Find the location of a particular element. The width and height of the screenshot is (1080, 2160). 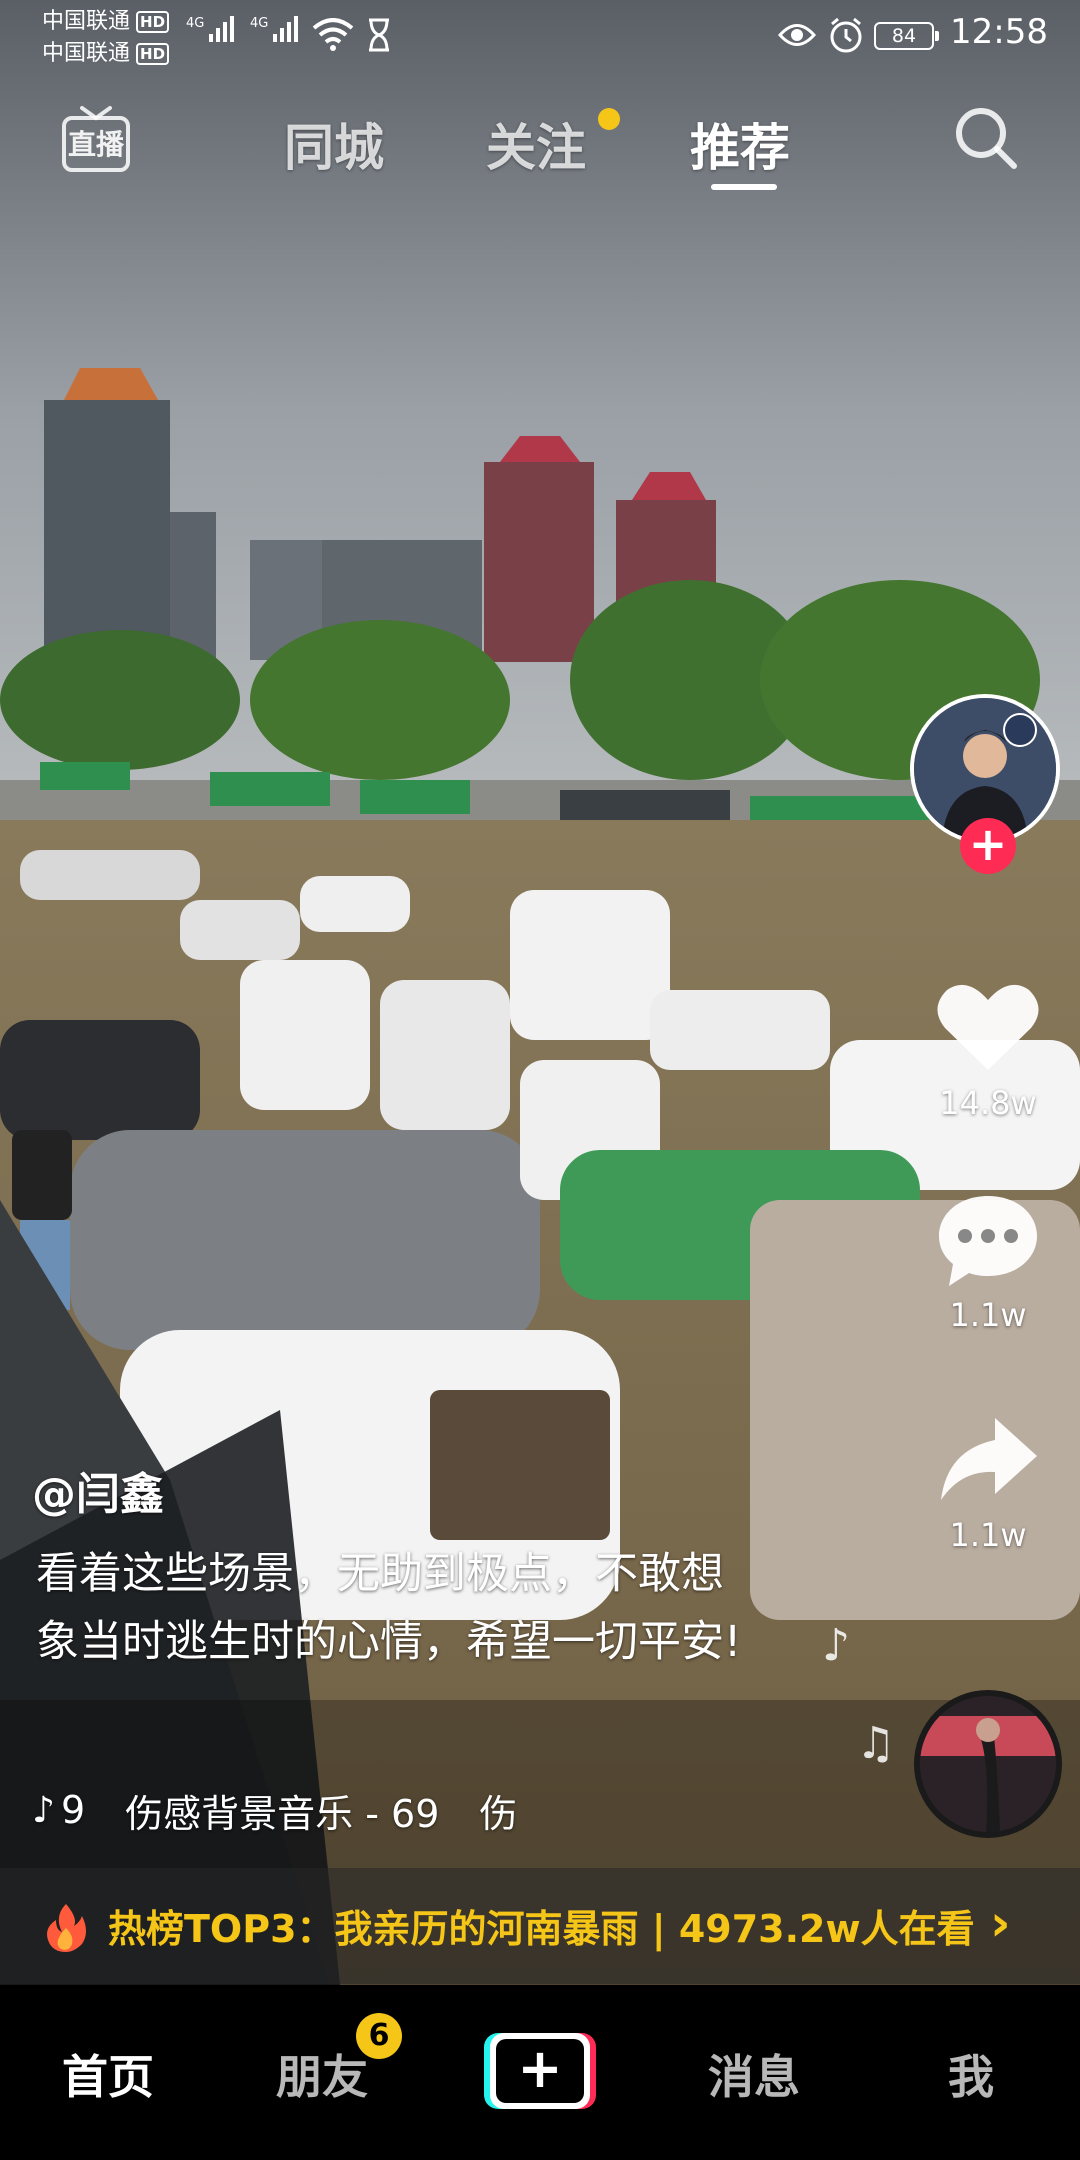

bottom-tab-bar: 首页 朋友 6 + 消息 我 is located at coordinates (540, 2072).